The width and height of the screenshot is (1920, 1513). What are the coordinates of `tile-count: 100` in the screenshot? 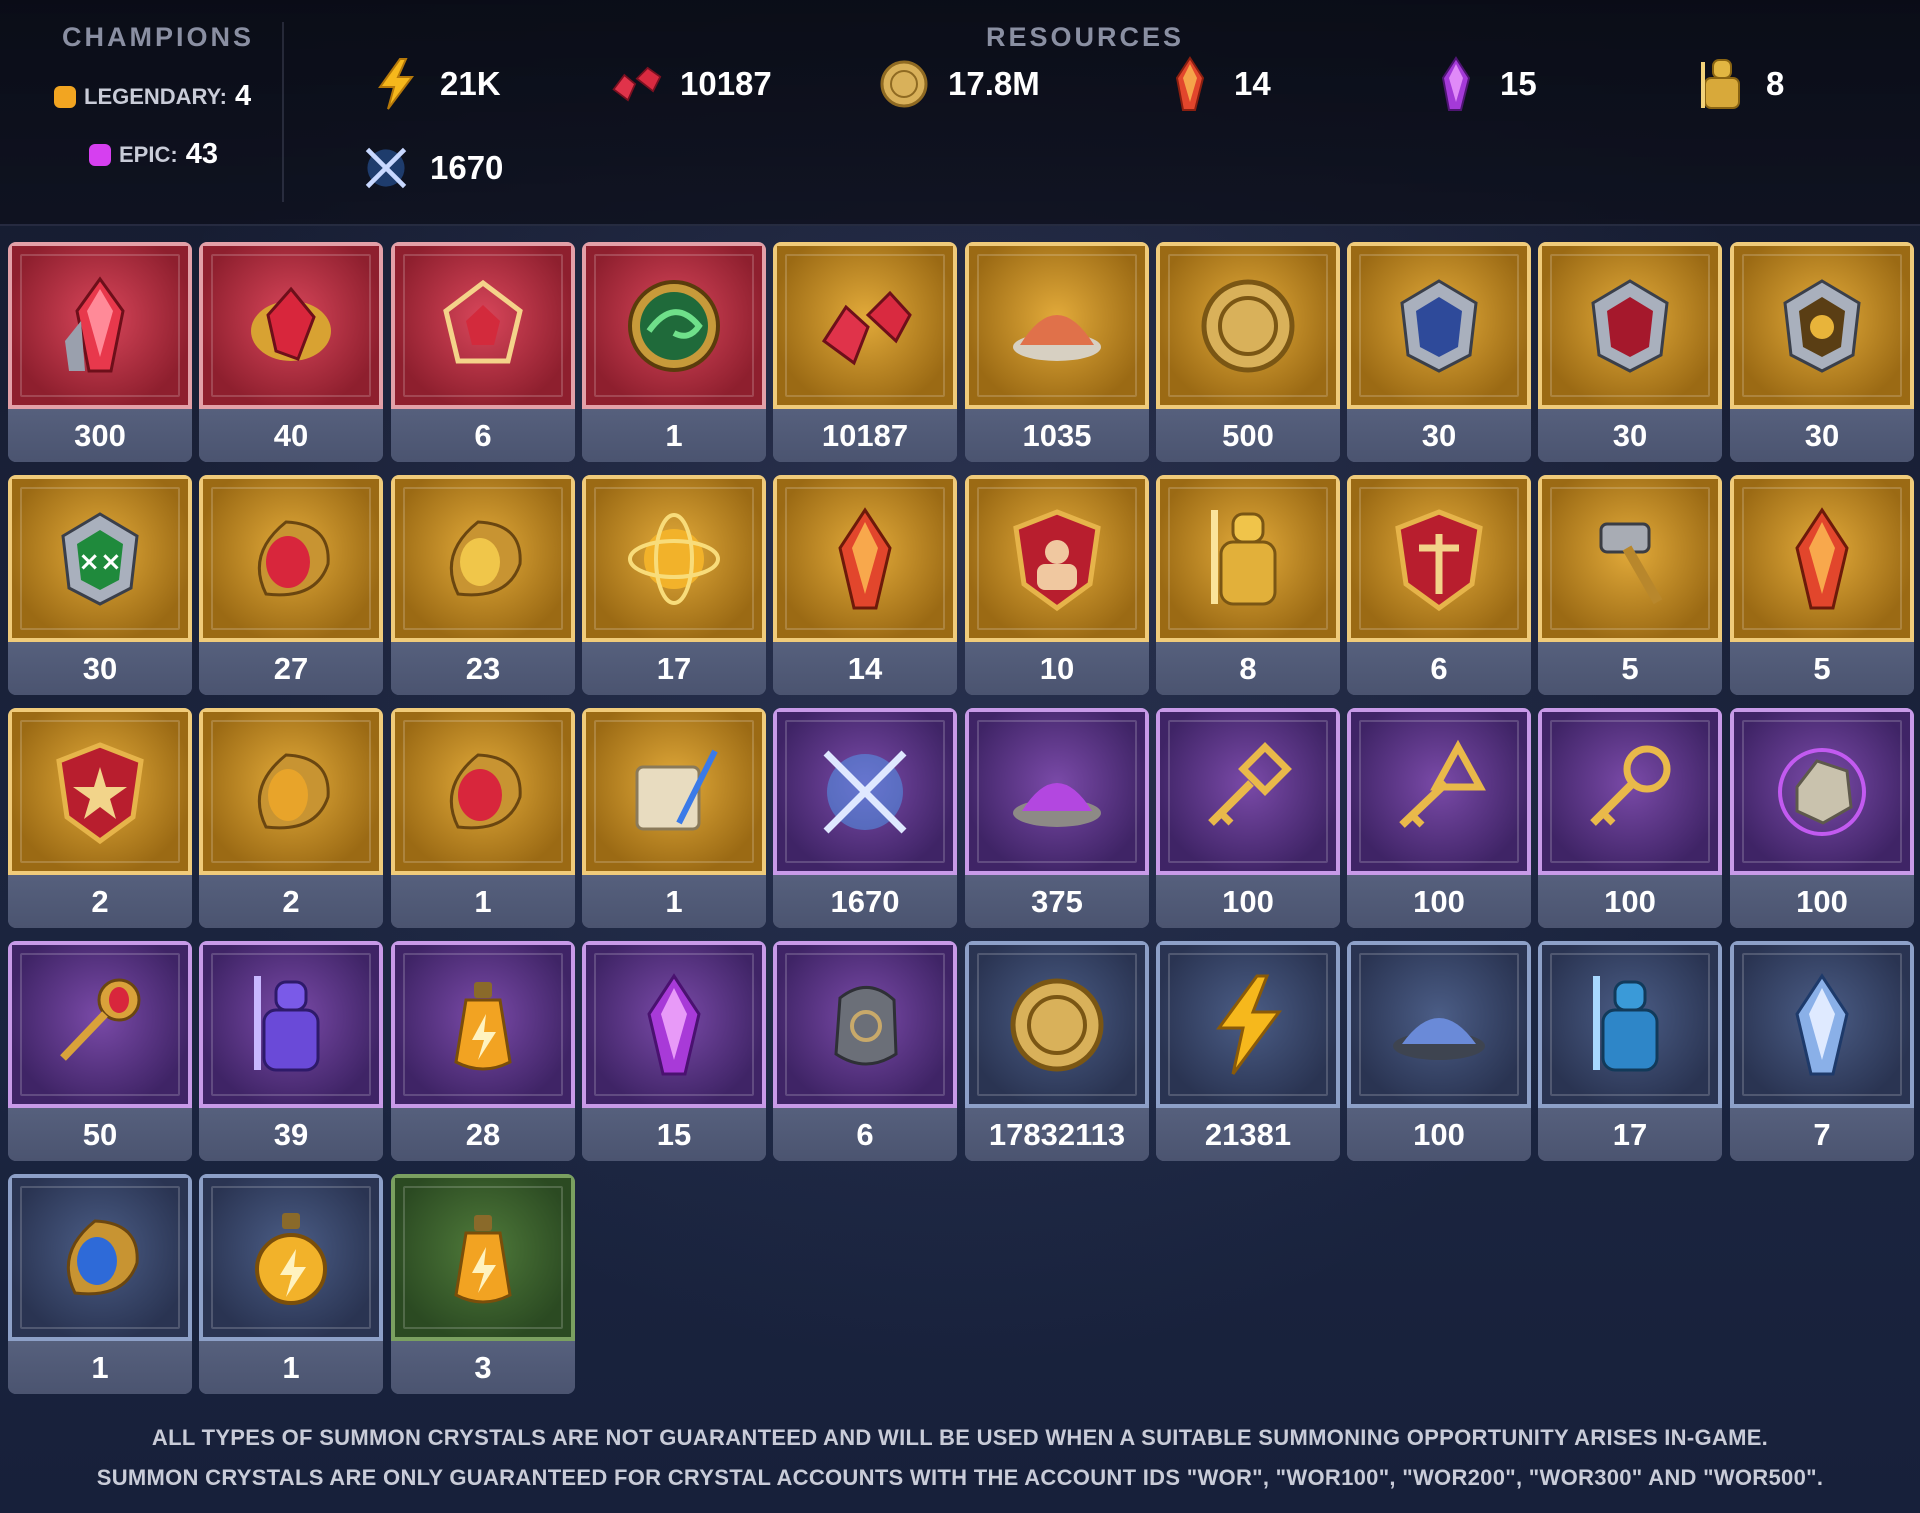 It's located at (1439, 1134).